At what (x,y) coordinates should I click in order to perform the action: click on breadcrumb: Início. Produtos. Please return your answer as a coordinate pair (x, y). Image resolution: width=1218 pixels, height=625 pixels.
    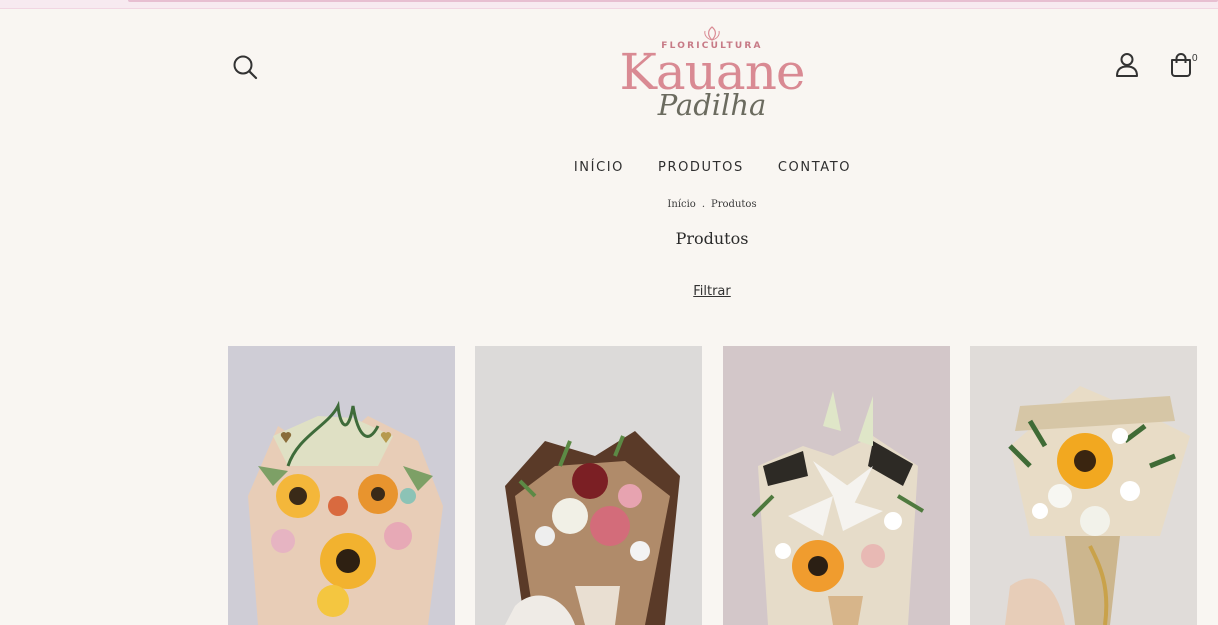
    Looking at the image, I should click on (609, 204).